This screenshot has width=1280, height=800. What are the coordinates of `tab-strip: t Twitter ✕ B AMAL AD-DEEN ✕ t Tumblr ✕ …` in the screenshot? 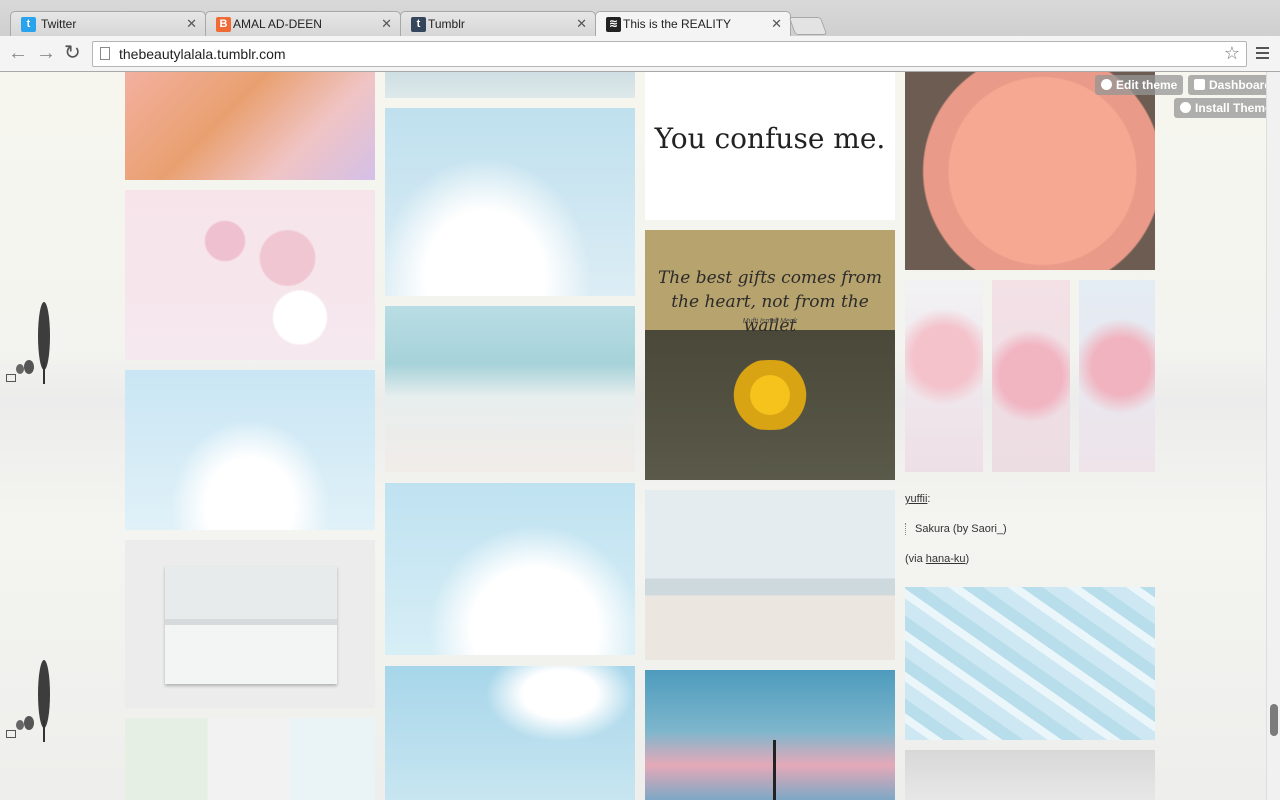 It's located at (640, 18).